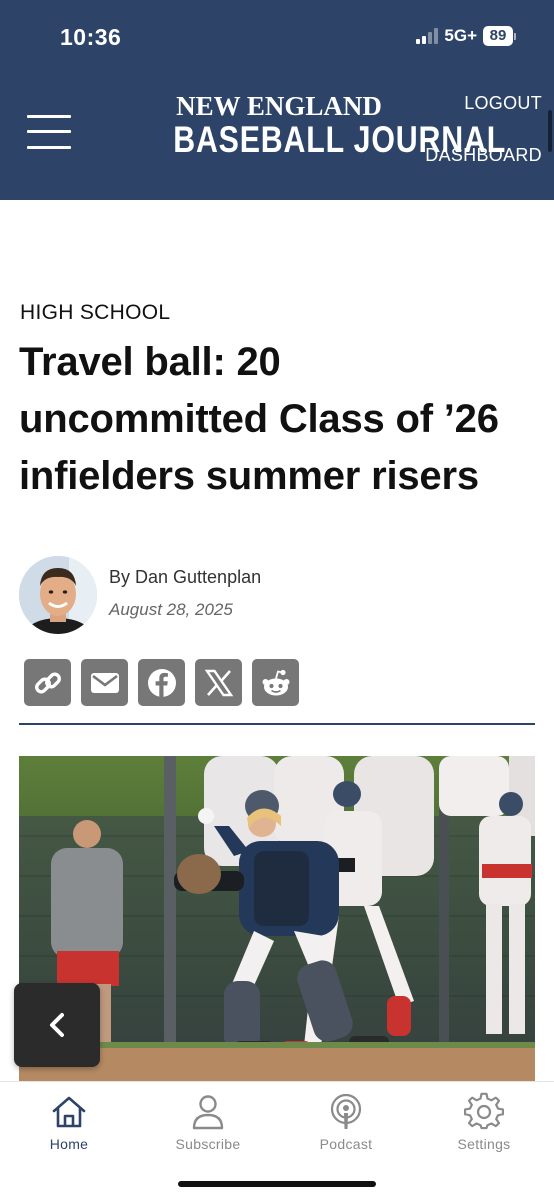 The width and height of the screenshot is (554, 1200). I want to click on email-icon, so click(104, 682).